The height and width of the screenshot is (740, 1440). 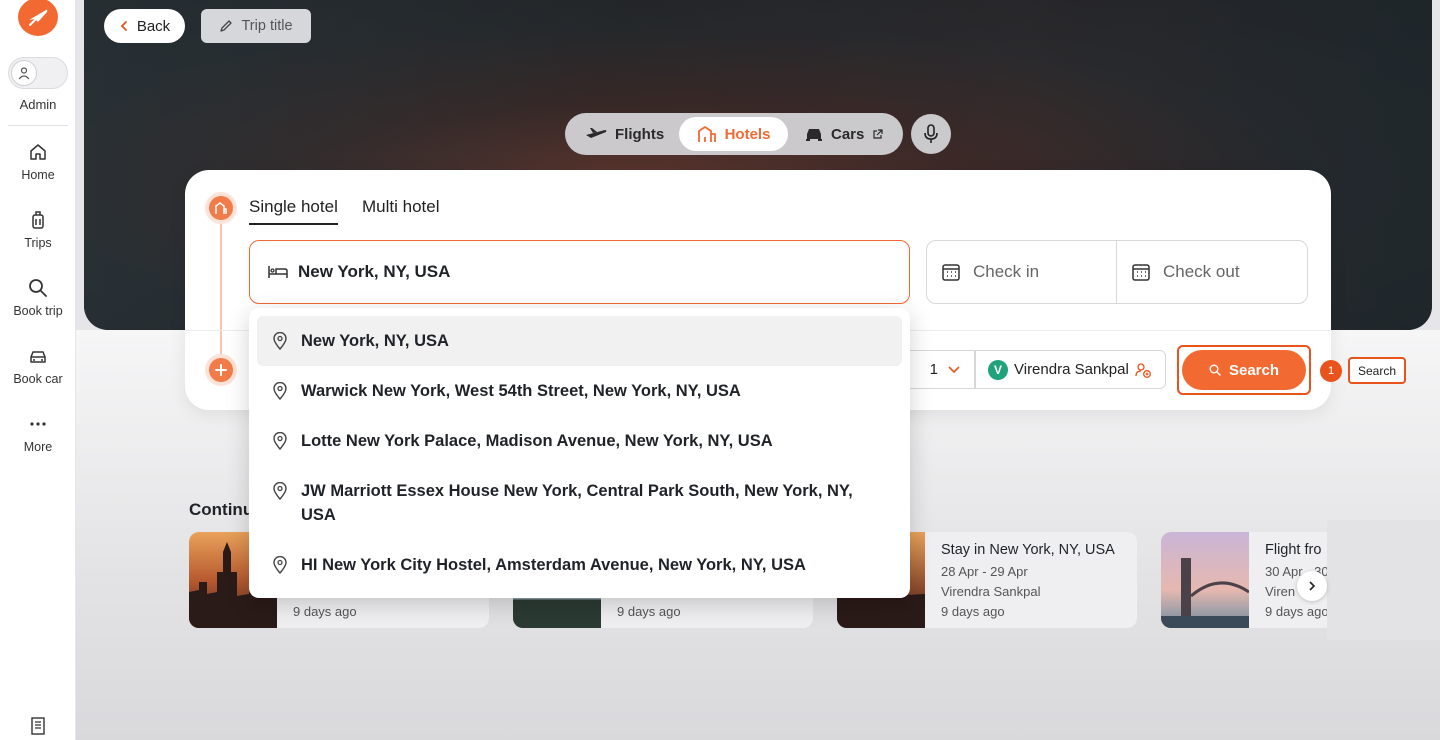 I want to click on sidebar: Admin Home Trips Book trip Book car More, so click(x=38, y=370).